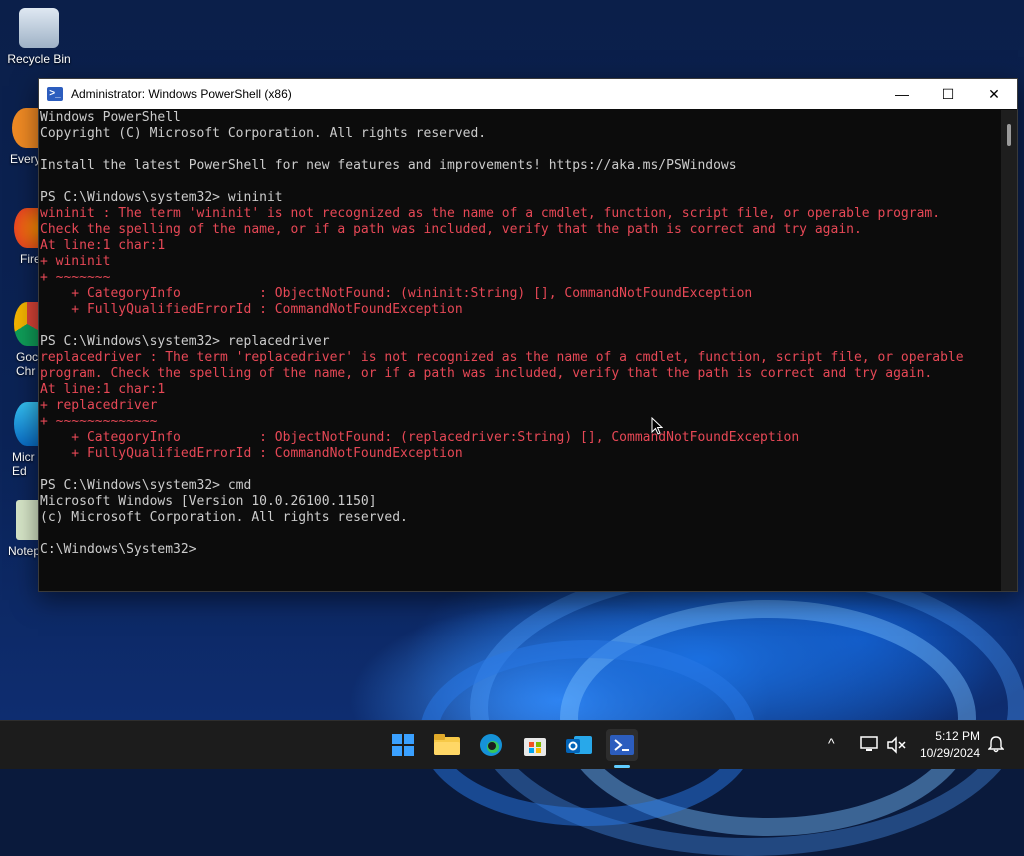  Describe the element at coordinates (657, 426) in the screenshot. I see `mouse-cursor-icon` at that location.